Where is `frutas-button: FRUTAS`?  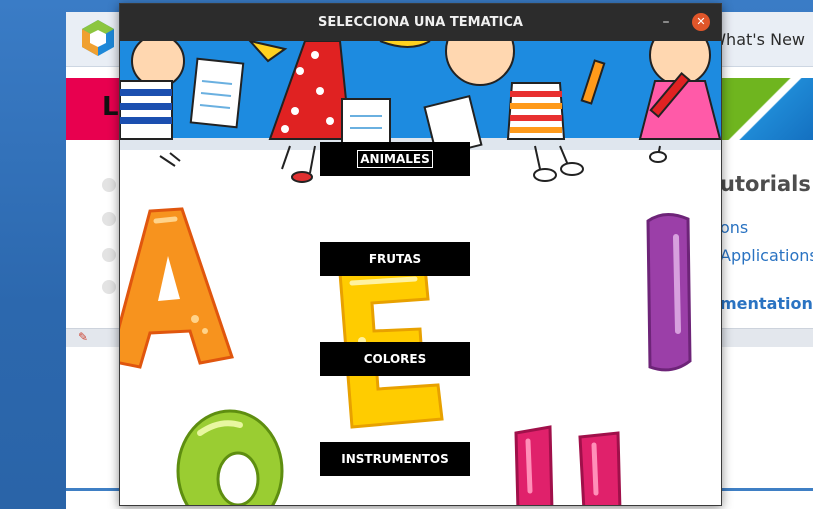 frutas-button: FRUTAS is located at coordinates (395, 259).